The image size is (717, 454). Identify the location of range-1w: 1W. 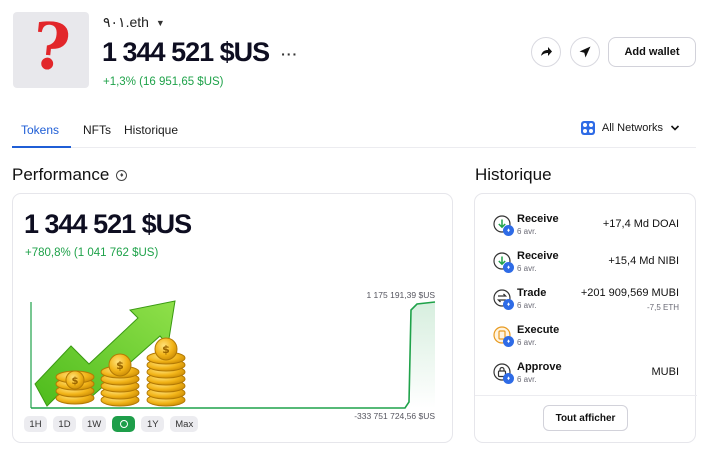
(94, 424).